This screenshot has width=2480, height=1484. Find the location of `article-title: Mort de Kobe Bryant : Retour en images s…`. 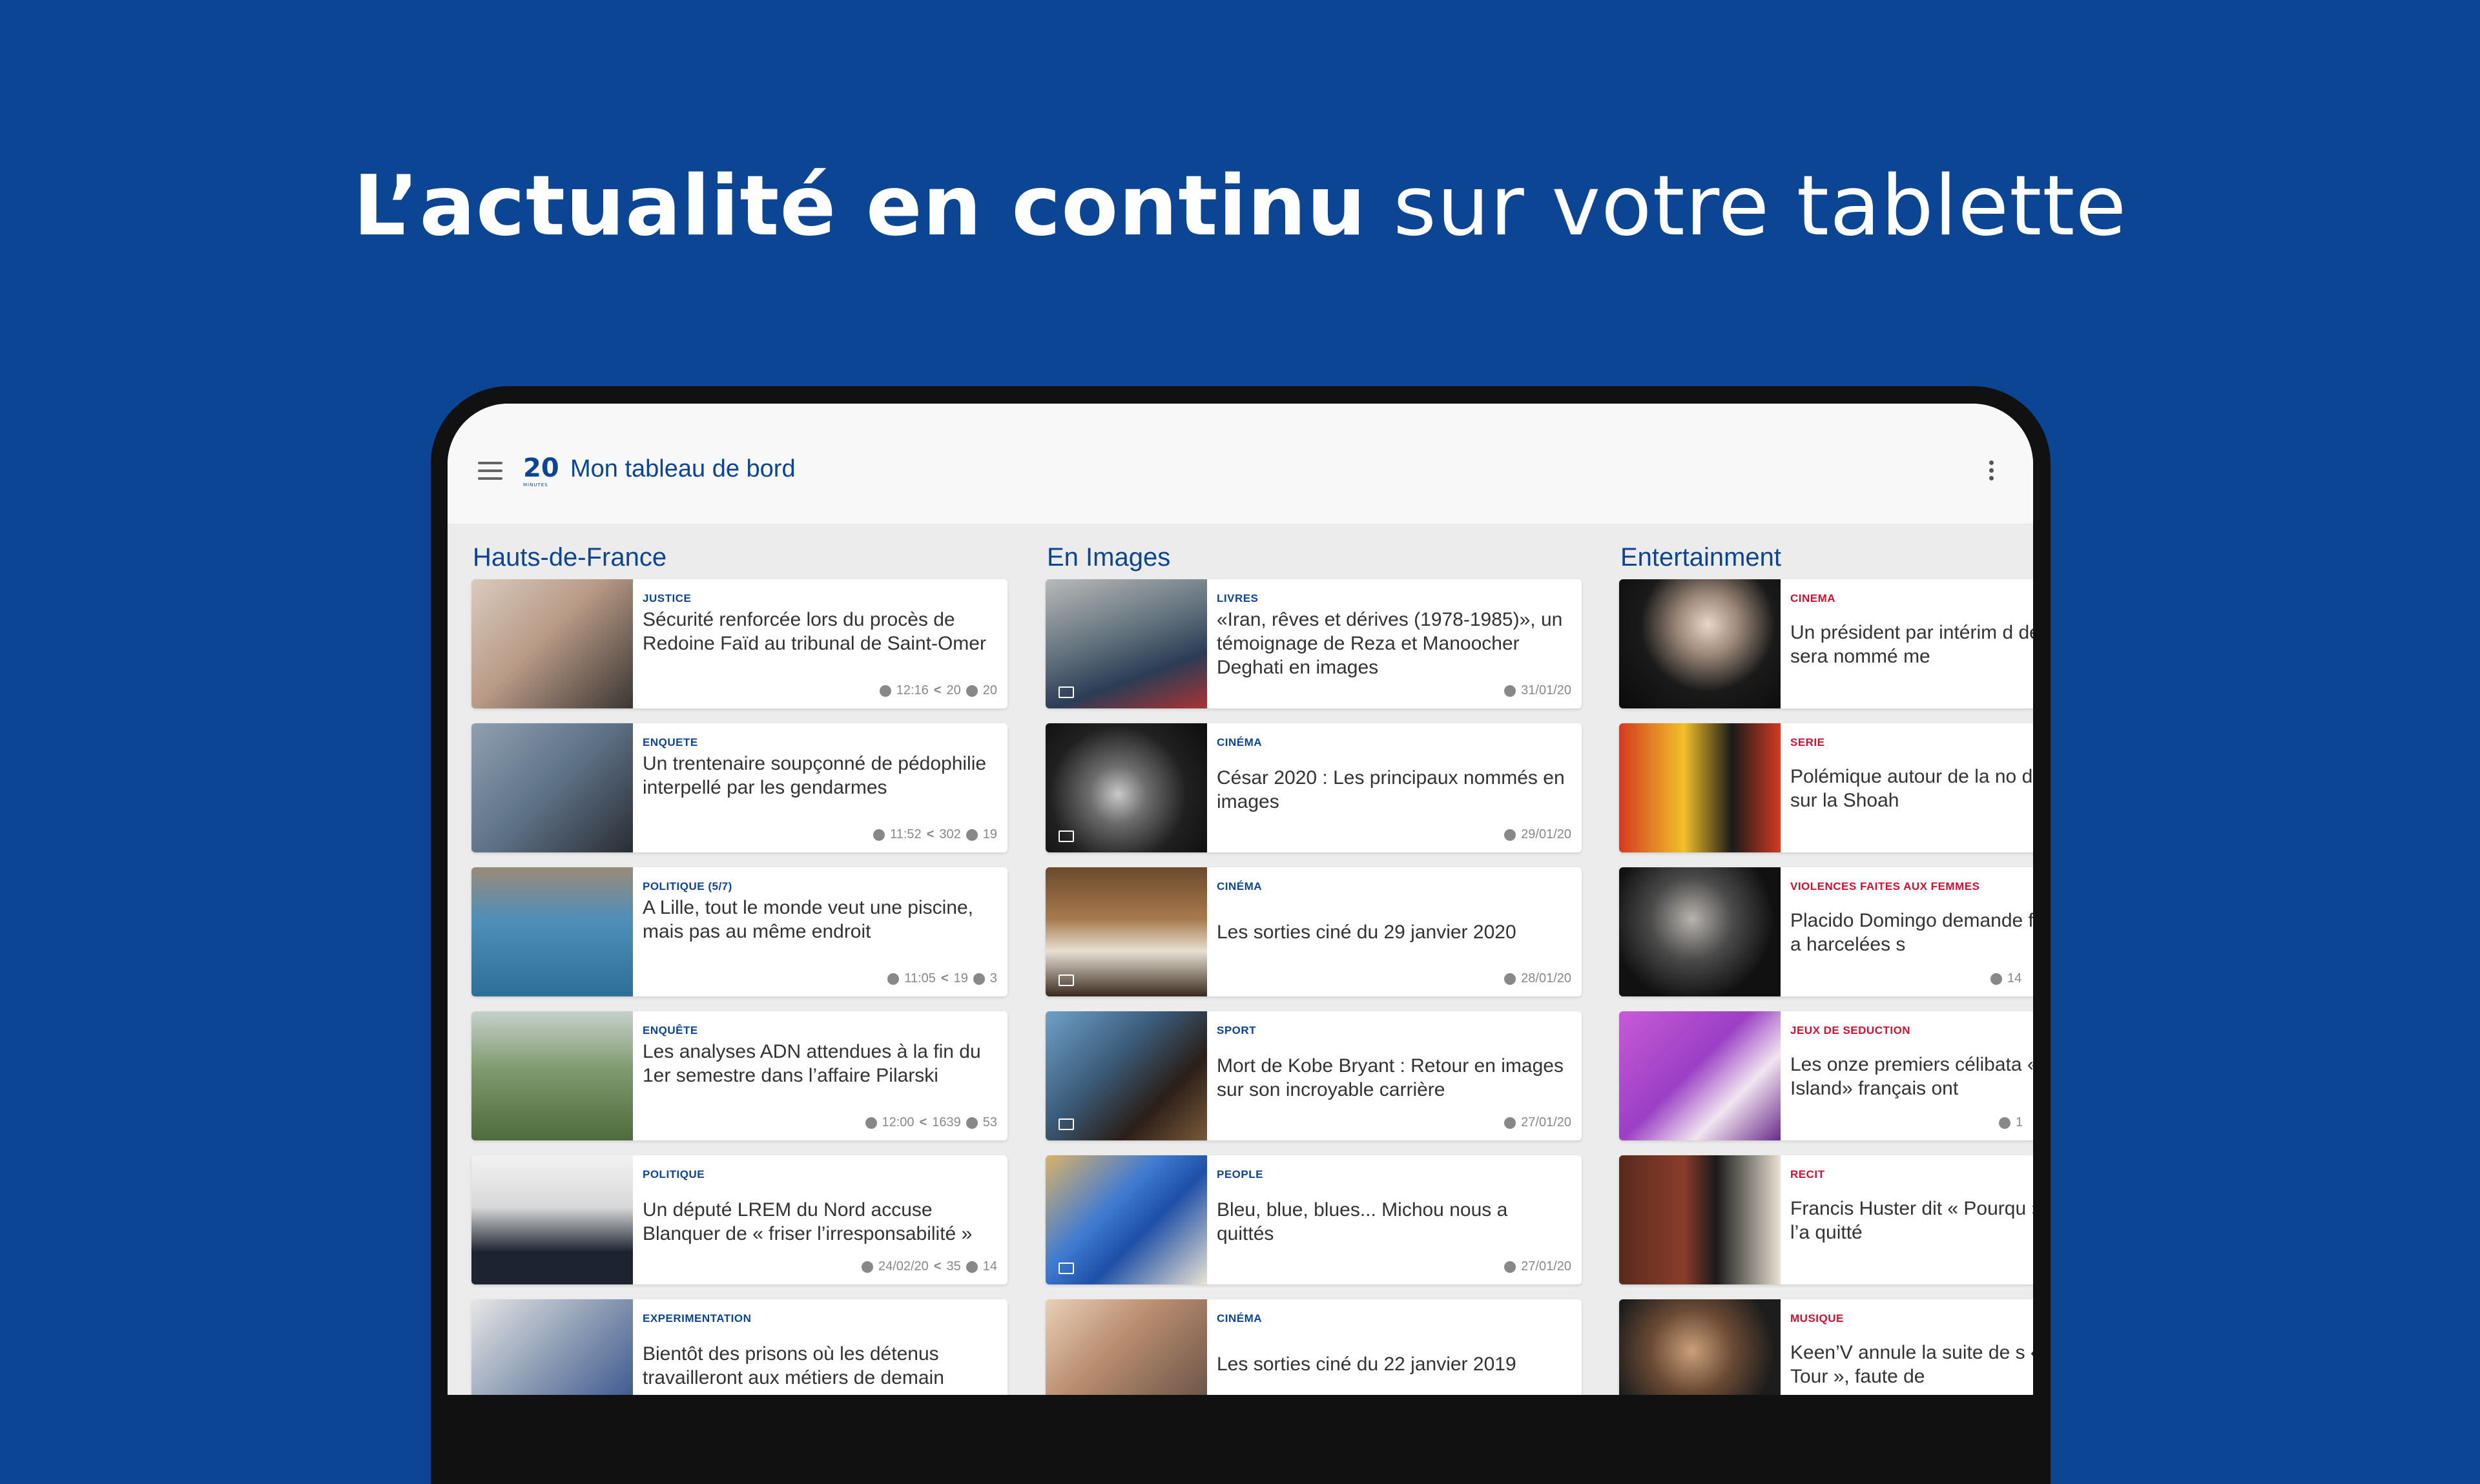

article-title: Mort de Kobe Bryant : Retour en images s… is located at coordinates (1390, 1077).